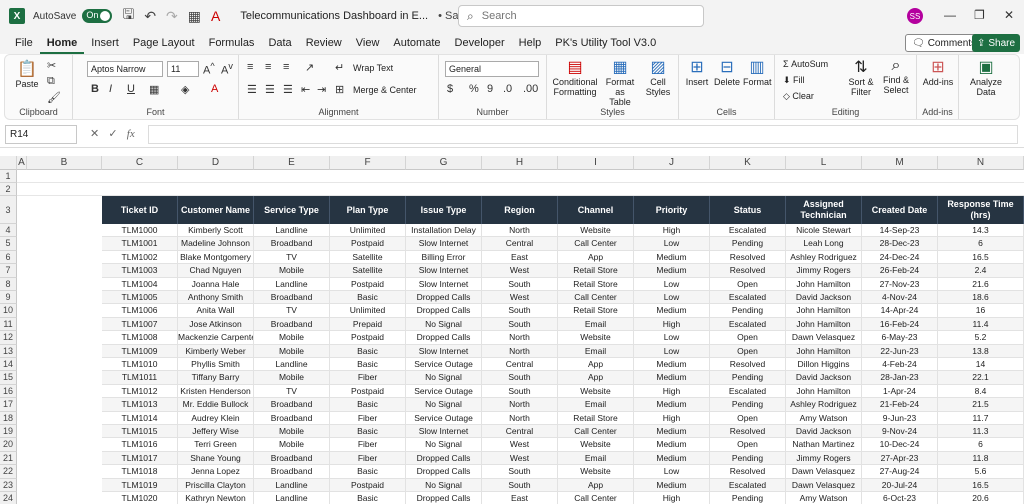 The height and width of the screenshot is (504, 1024). What do you see at coordinates (140, 231) in the screenshot?
I see `table-cell: TLM1000` at bounding box center [140, 231].